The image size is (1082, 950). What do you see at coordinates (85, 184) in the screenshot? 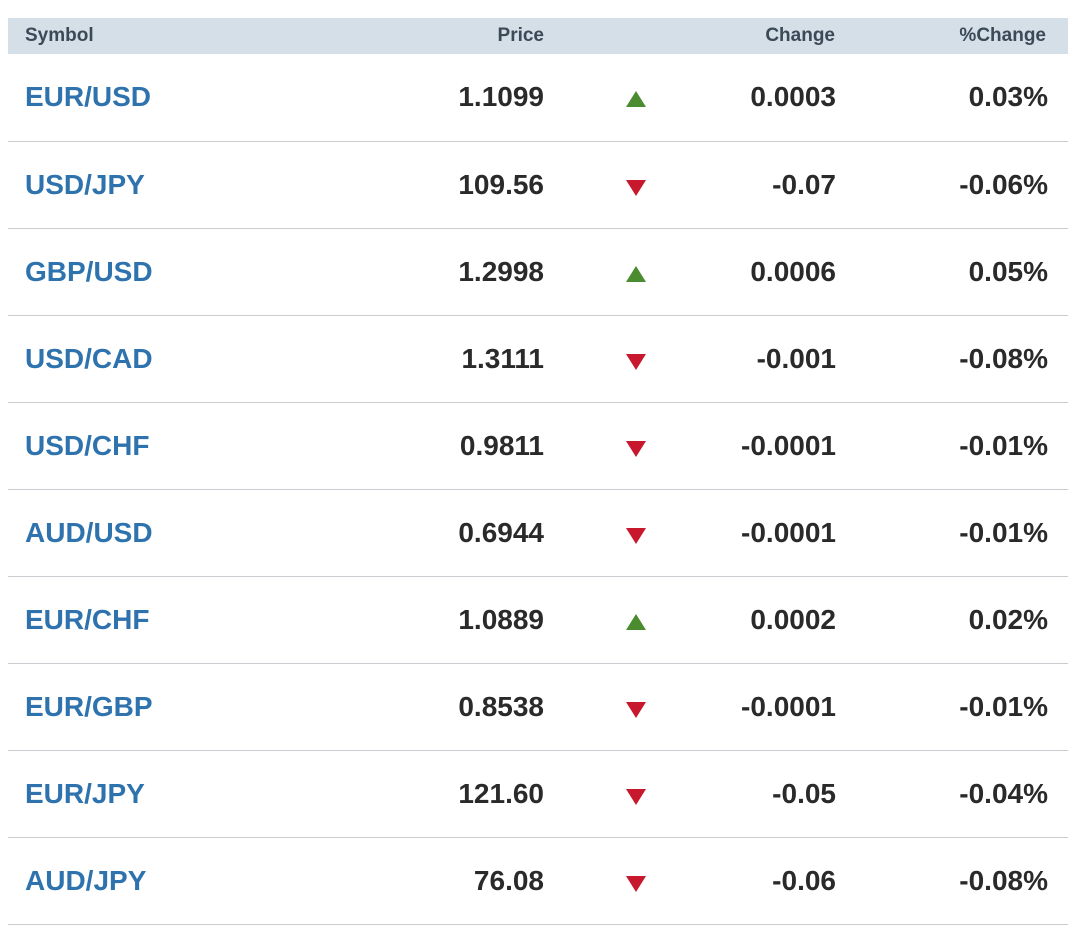
I see `symbol-link: USD/JPY` at bounding box center [85, 184].